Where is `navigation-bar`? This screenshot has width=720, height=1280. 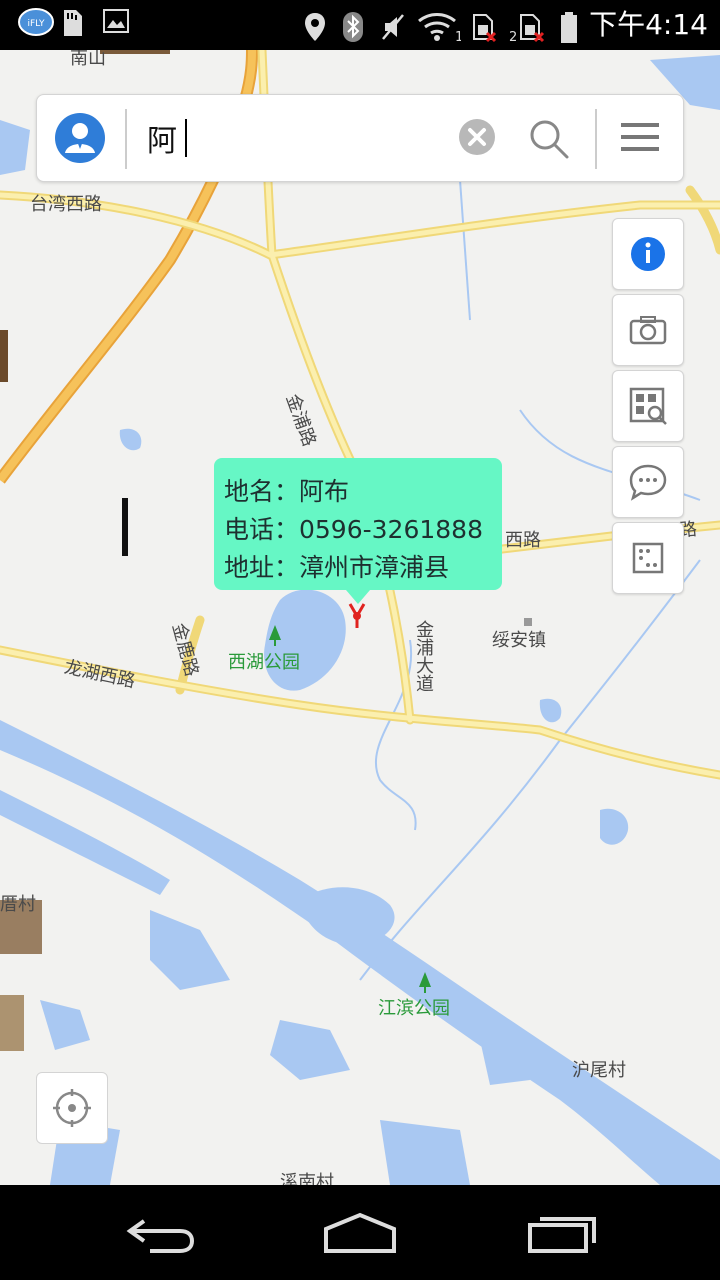 navigation-bar is located at coordinates (360, 1232).